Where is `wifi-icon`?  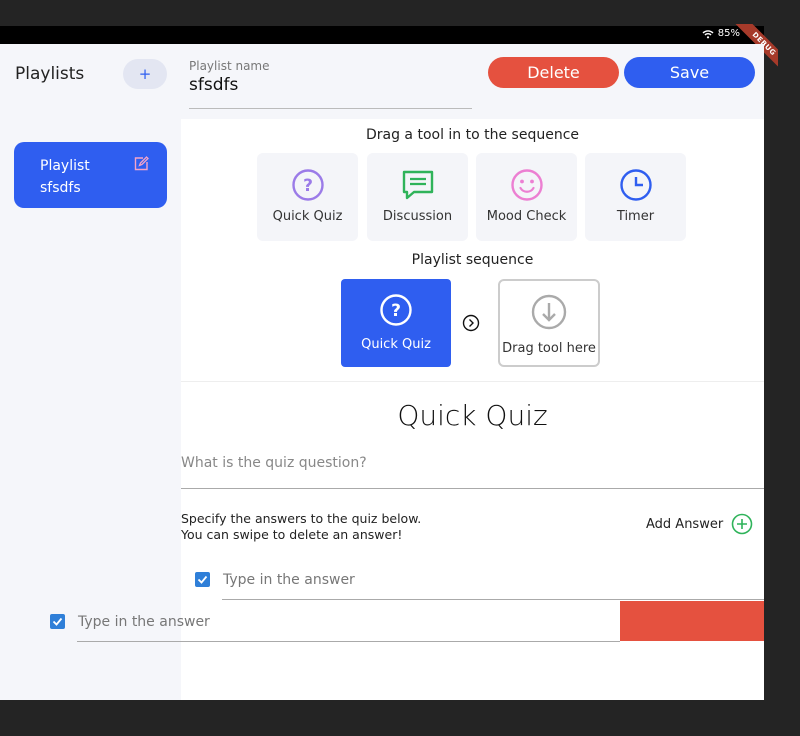
wifi-icon is located at coordinates (708, 33).